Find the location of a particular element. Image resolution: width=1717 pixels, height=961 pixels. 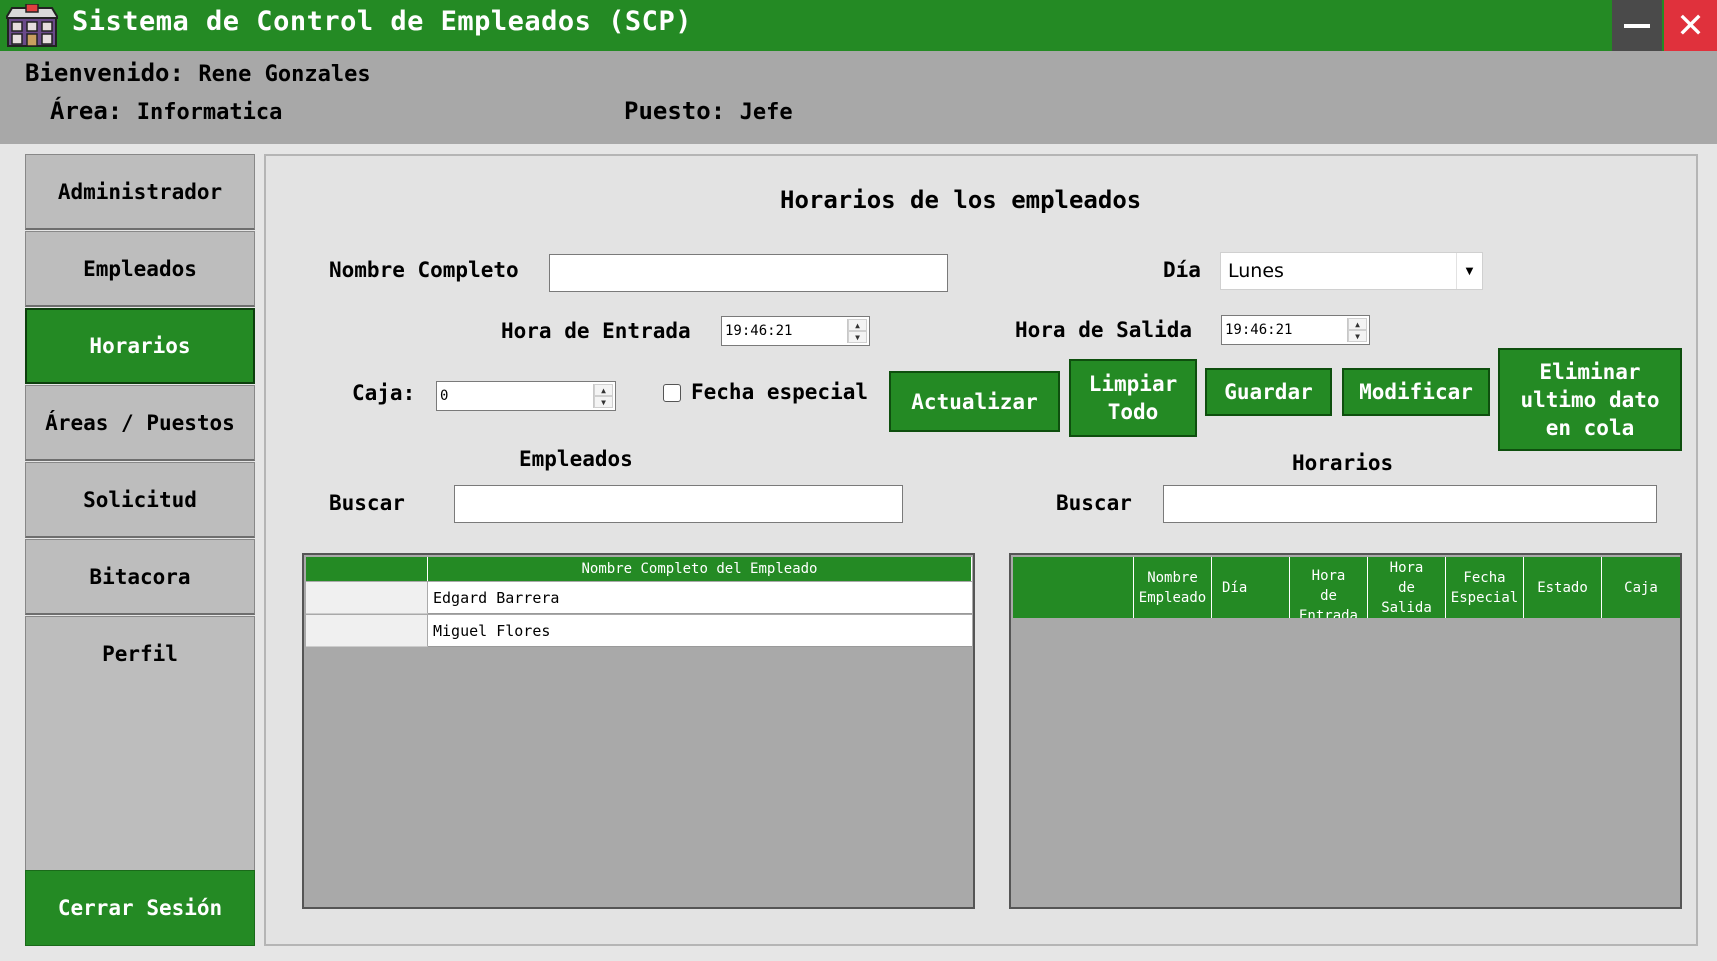

welcome-line: Bienvenido: Rene Gonzales is located at coordinates (198, 73).